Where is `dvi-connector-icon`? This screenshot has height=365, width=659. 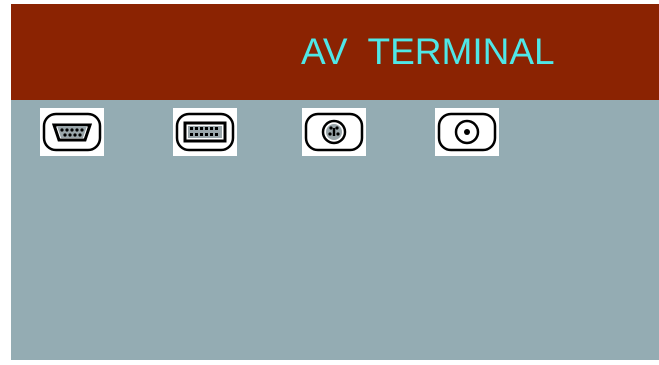 dvi-connector-icon is located at coordinates (205, 132).